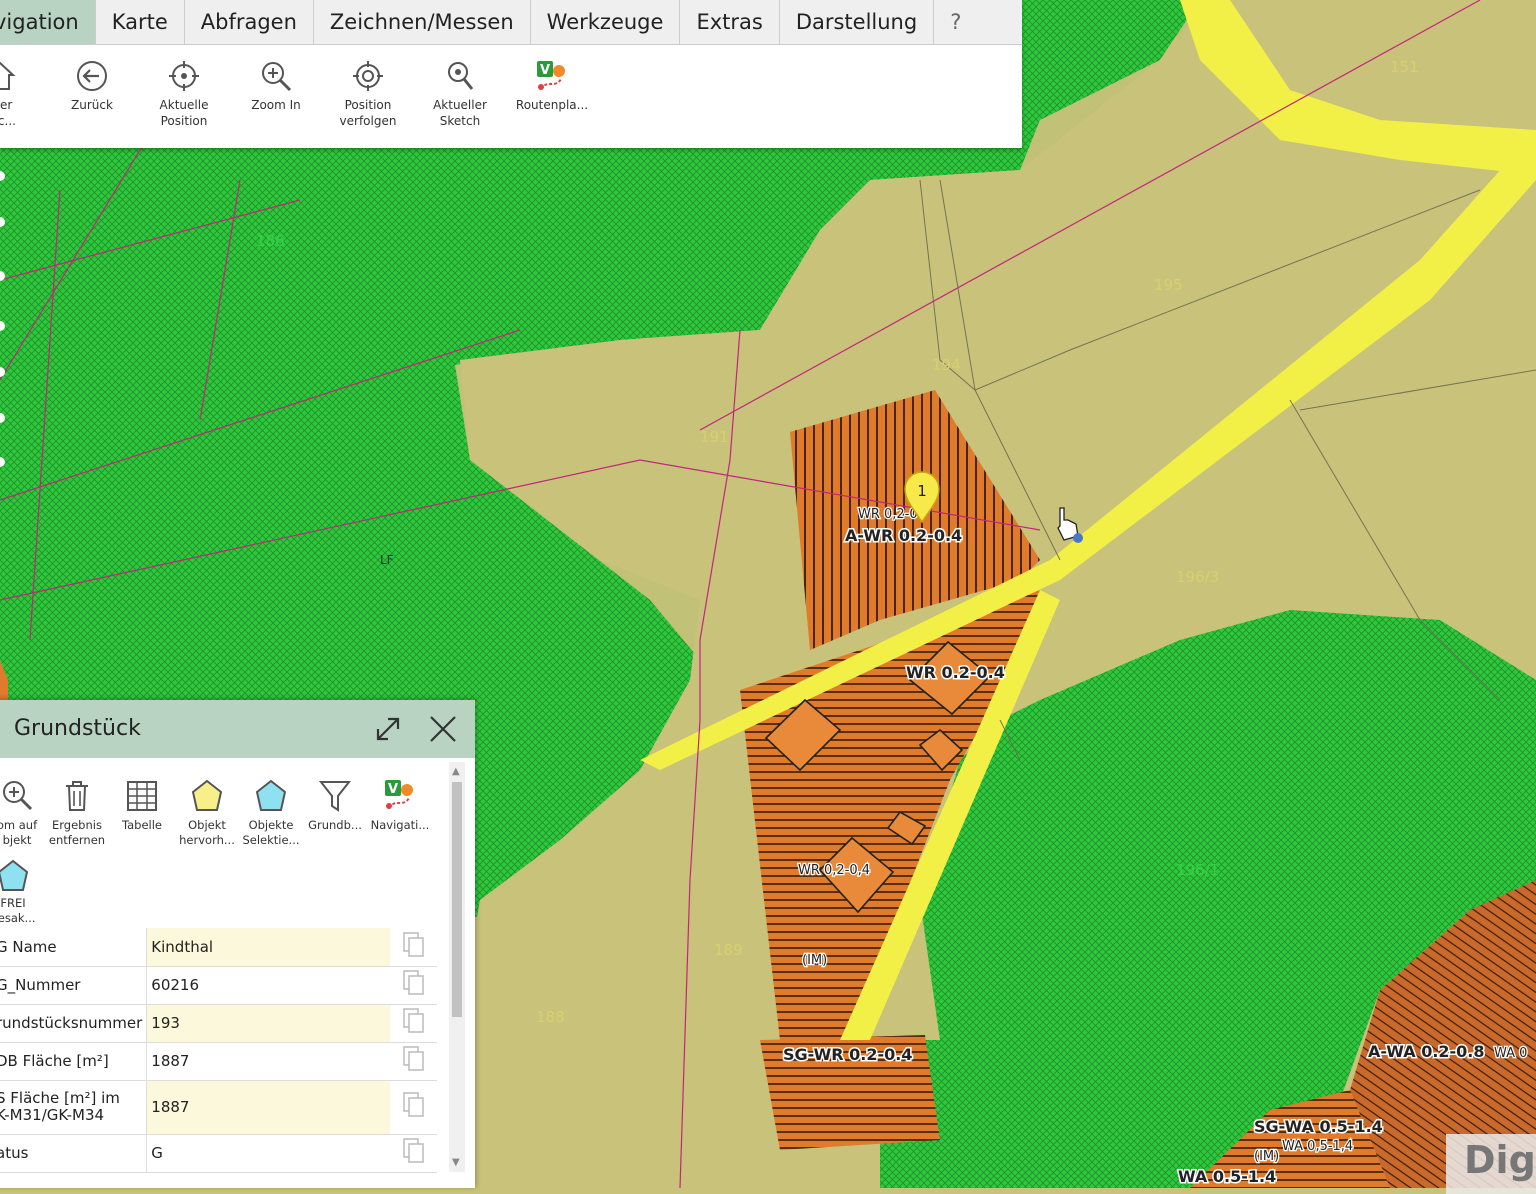 The width and height of the screenshot is (1536, 1194). What do you see at coordinates (74, 947) in the screenshot?
I see `attr-key: G Name` at bounding box center [74, 947].